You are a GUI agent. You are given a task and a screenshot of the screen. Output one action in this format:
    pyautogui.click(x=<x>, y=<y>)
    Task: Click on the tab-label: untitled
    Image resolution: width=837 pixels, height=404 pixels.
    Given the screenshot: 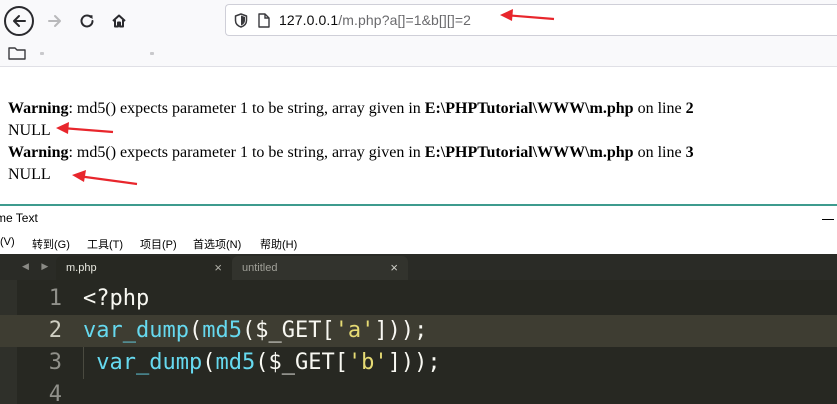 What is the action you would take?
    pyautogui.click(x=260, y=268)
    